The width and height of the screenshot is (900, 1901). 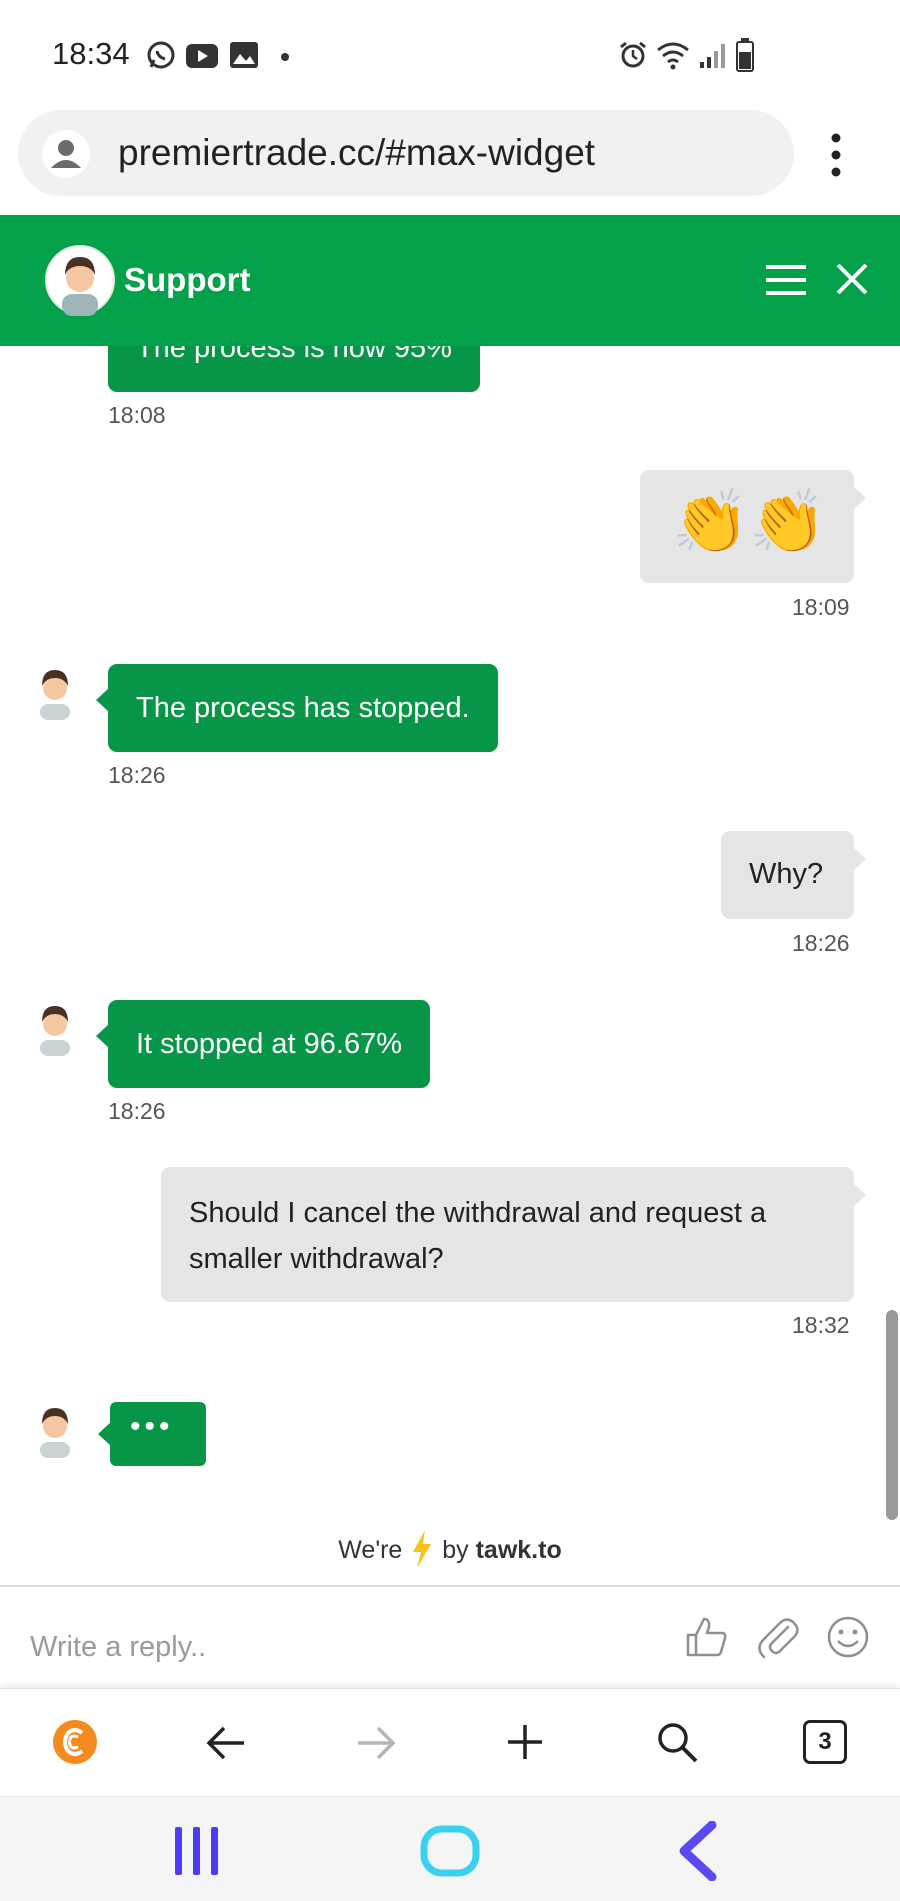 What do you see at coordinates (633, 54) in the screenshot?
I see `alarm-icon` at bounding box center [633, 54].